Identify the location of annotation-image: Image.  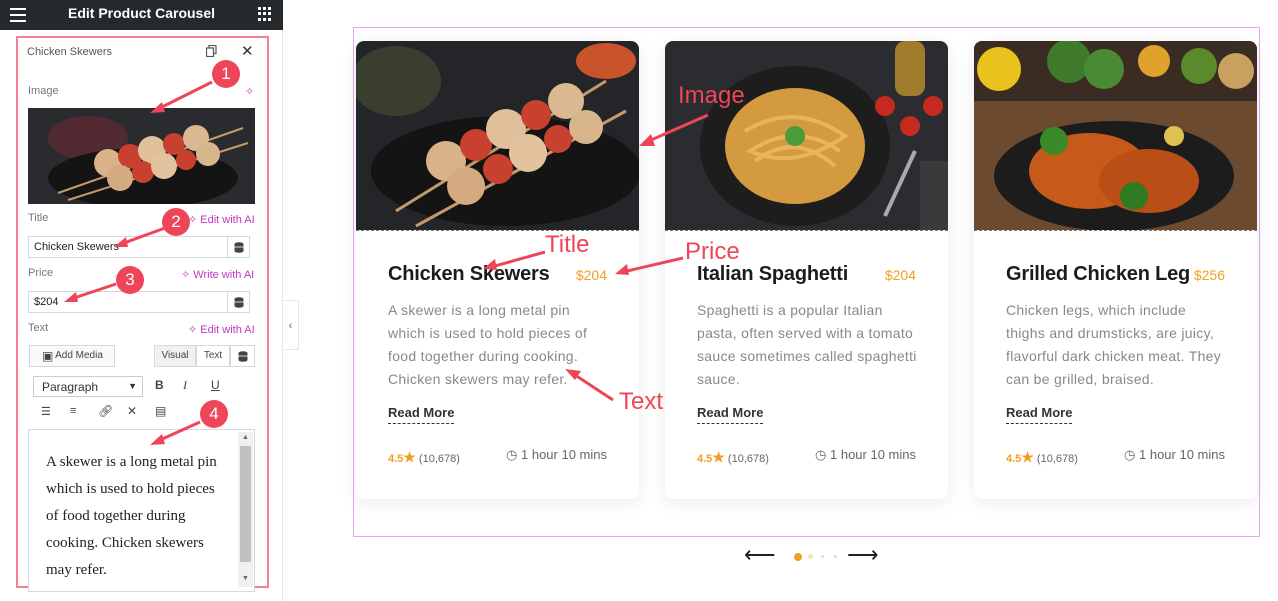
(711, 95).